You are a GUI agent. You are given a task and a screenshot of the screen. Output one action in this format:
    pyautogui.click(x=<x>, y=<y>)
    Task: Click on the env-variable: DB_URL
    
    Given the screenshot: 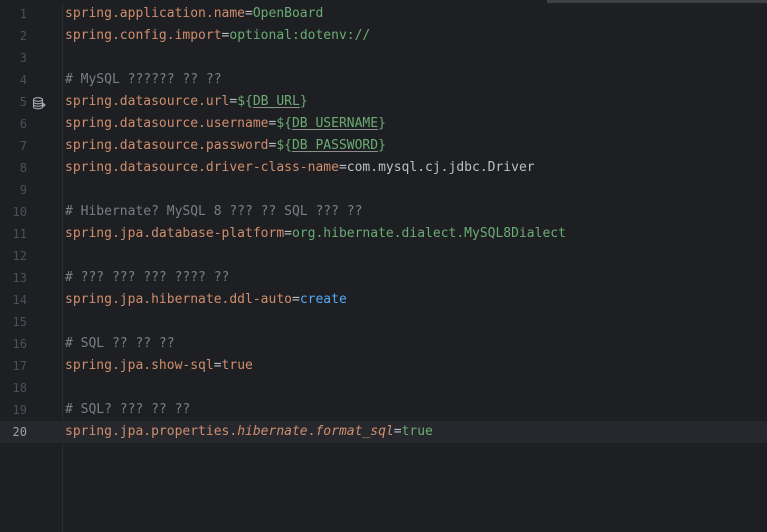 What is the action you would take?
    pyautogui.click(x=276, y=101)
    